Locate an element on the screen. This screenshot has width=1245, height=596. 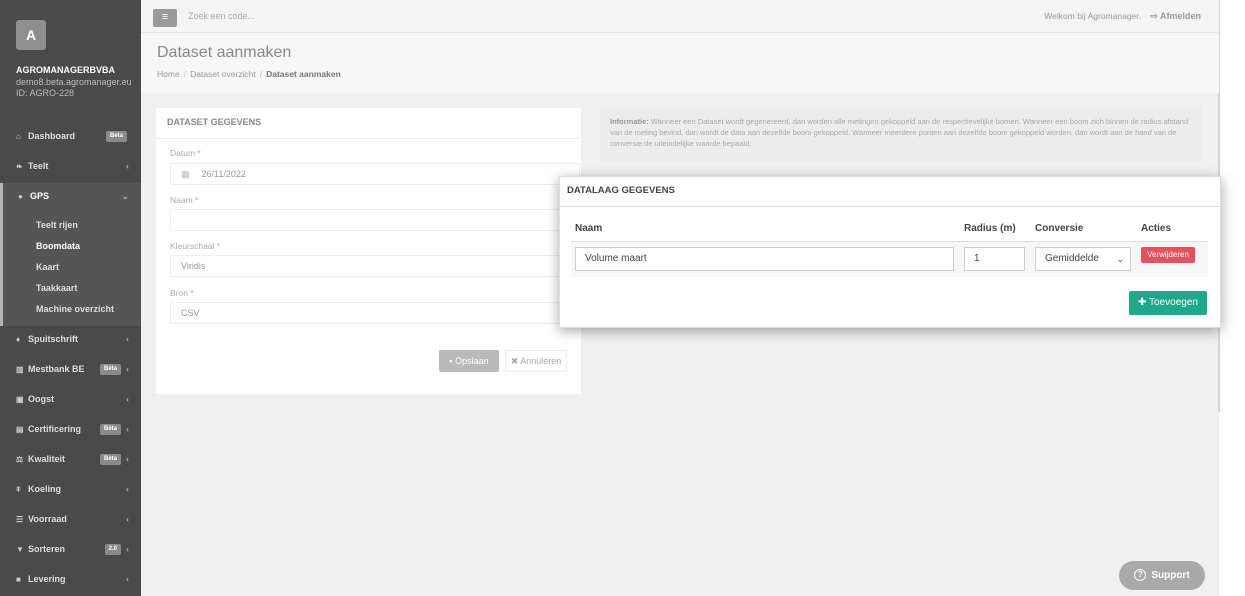
radius-input: 1 is located at coordinates (994, 259).